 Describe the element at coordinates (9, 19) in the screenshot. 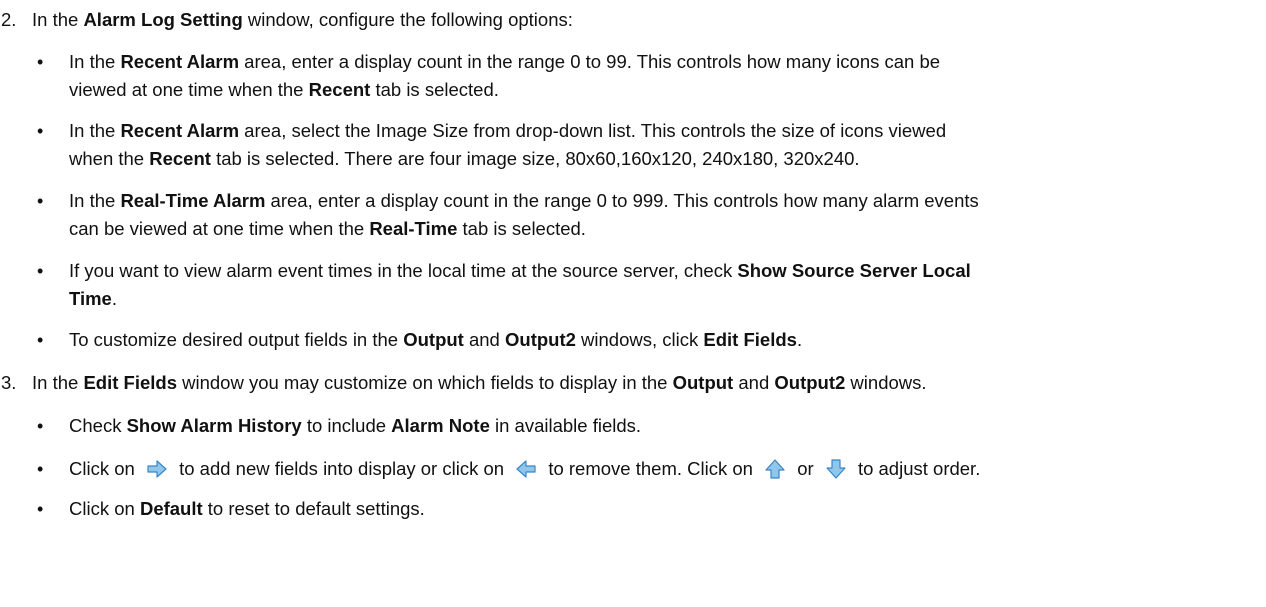

I see `step-2-number: 2.` at that location.